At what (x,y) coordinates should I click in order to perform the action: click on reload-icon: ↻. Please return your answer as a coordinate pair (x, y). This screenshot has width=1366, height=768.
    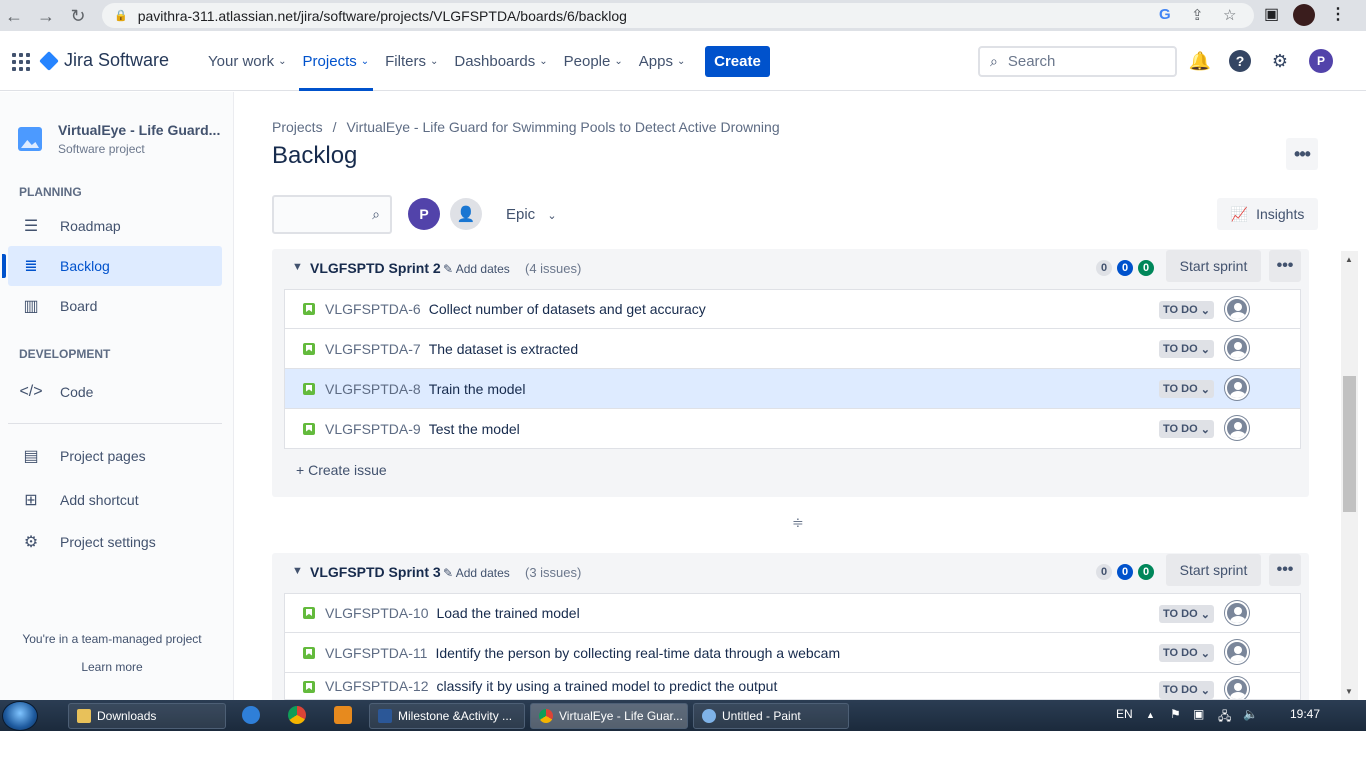
    Looking at the image, I should click on (78, 16).